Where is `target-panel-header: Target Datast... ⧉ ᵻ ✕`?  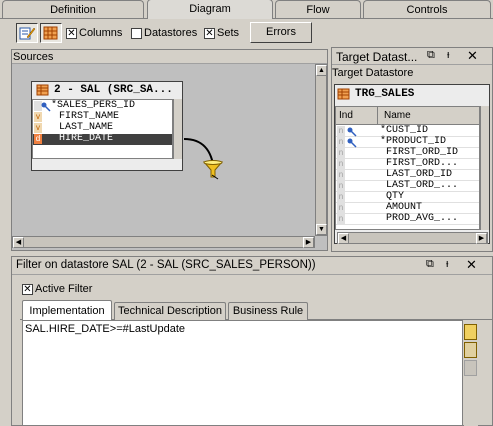
target-panel-header: Target Datast... ⧉ ᵻ ✕ is located at coordinates (412, 56).